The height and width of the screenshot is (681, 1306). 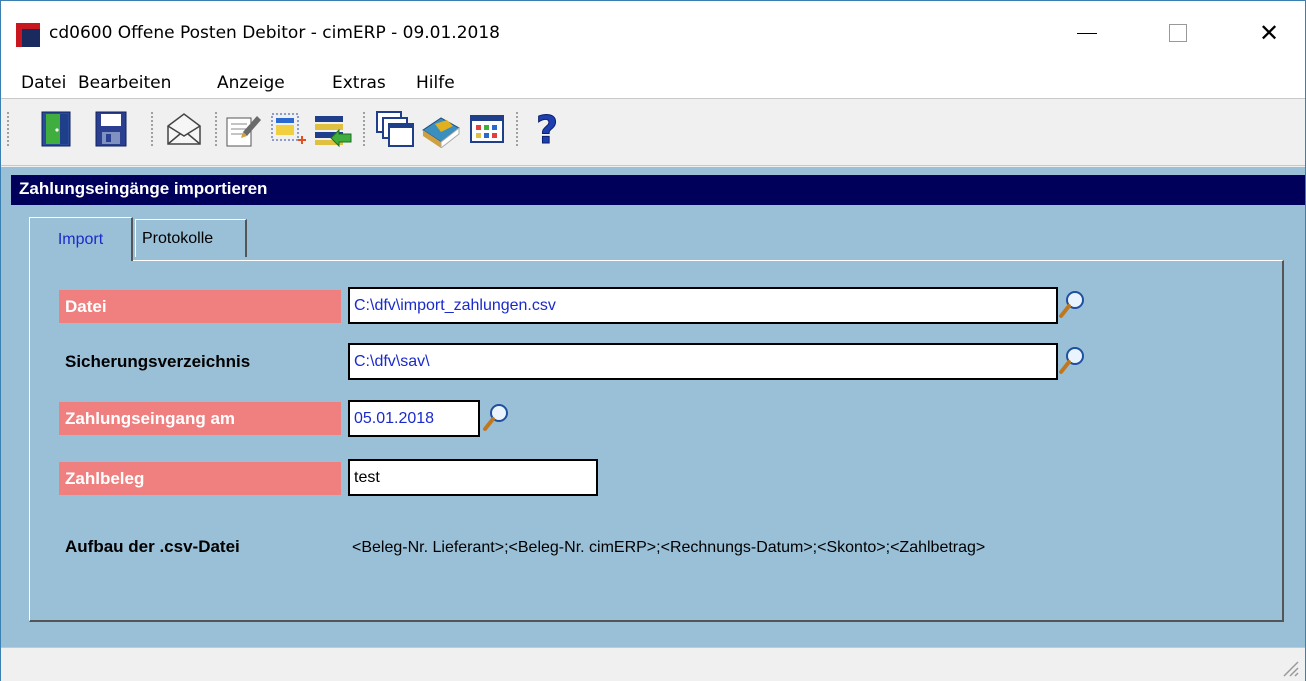 I want to click on menu-anzeige: Anzeige, so click(x=251, y=83).